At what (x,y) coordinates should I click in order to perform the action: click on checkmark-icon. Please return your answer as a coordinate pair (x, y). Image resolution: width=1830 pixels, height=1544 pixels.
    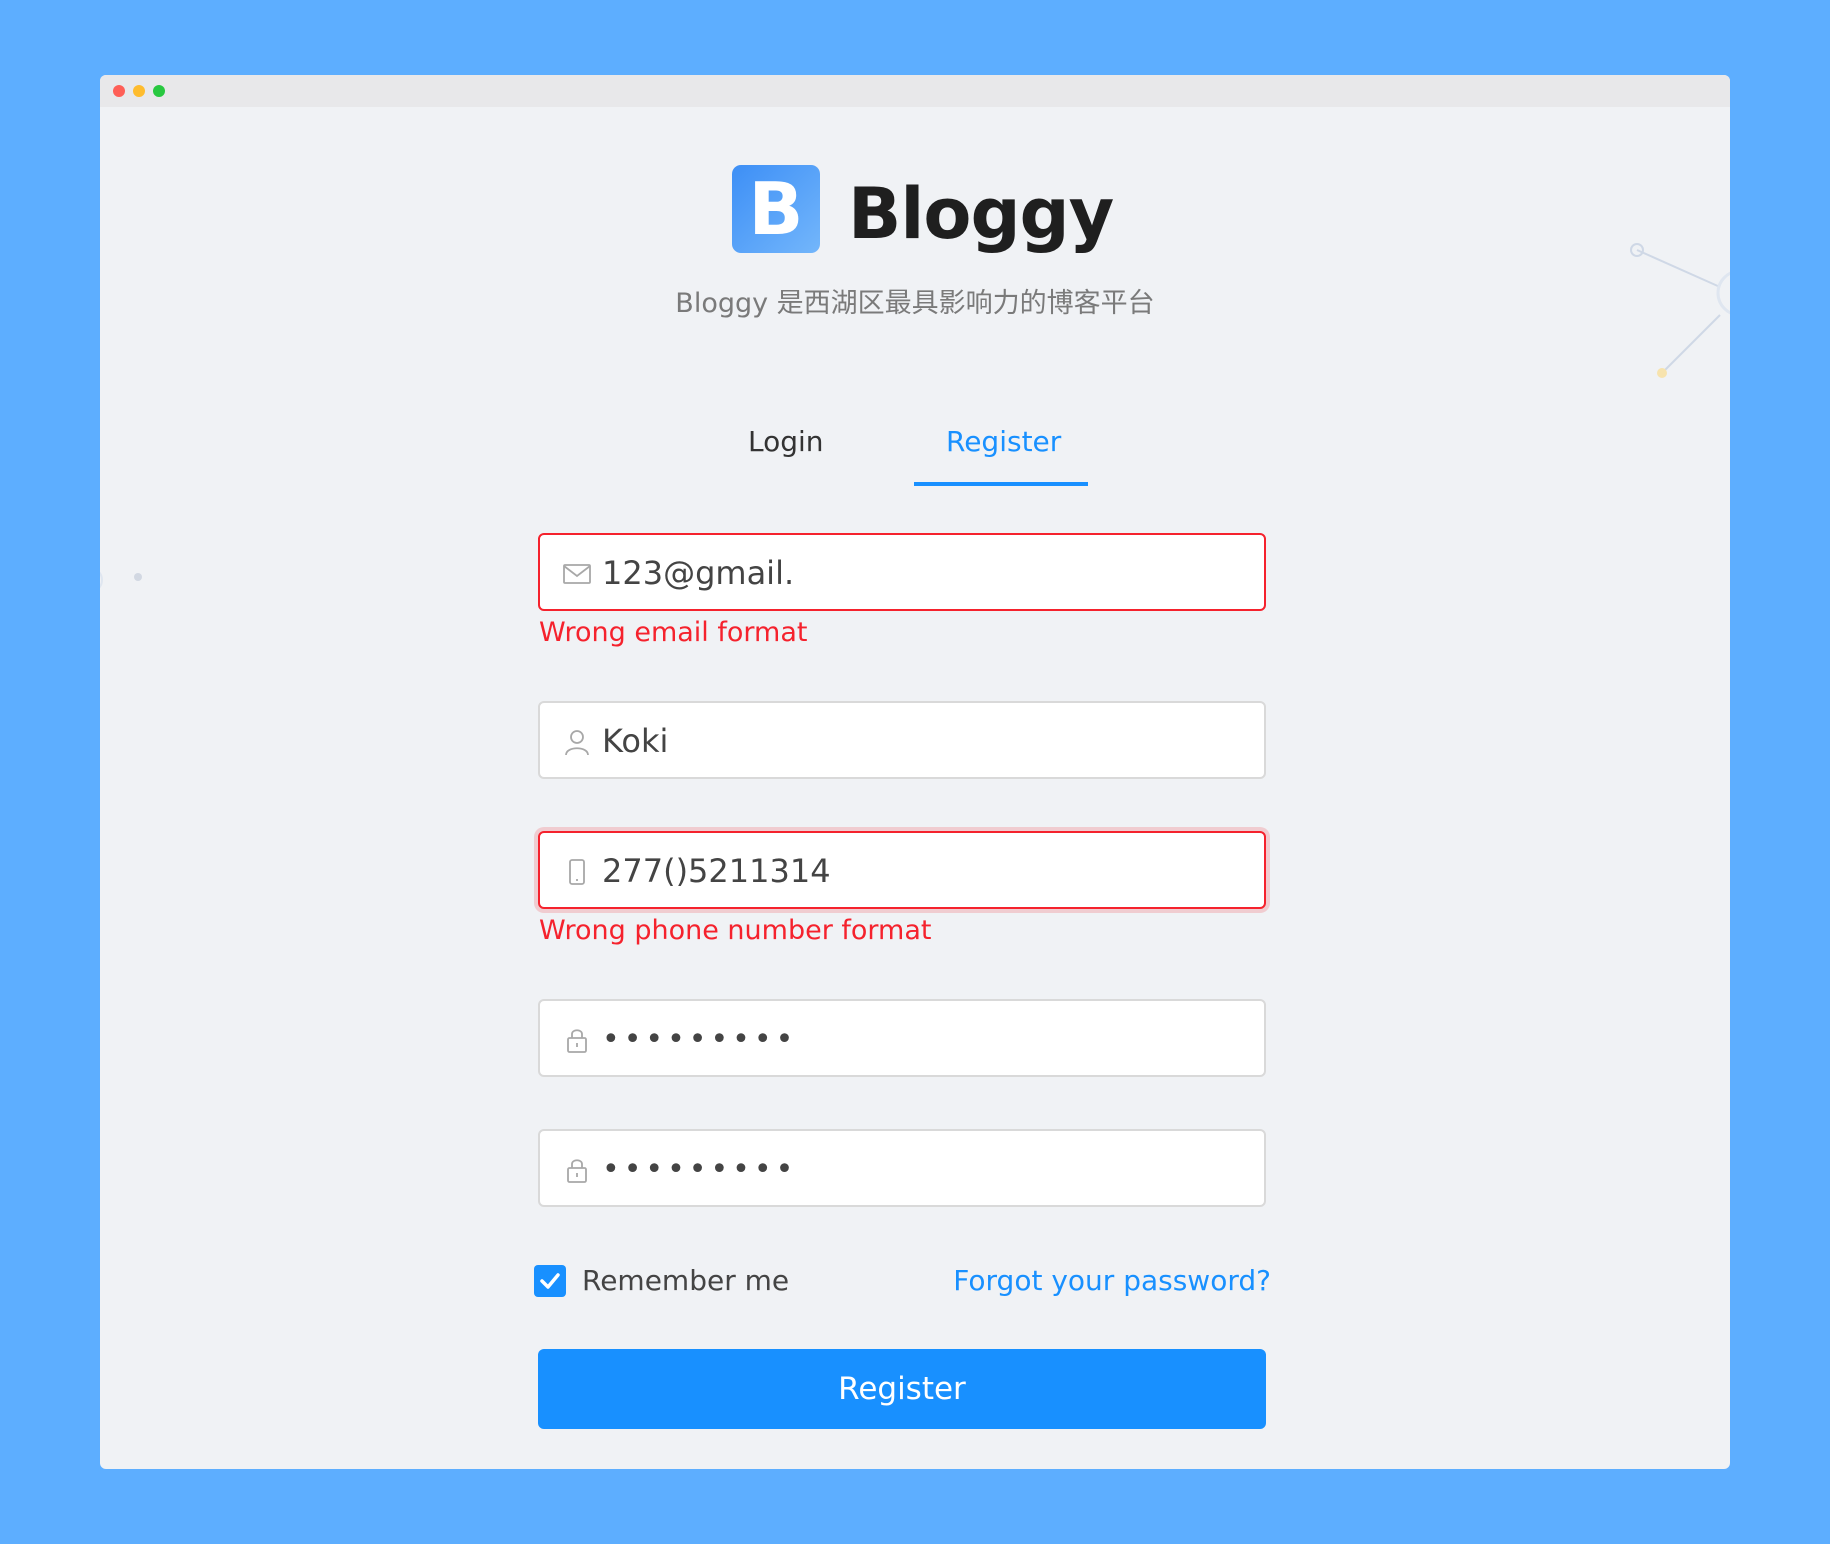
    Looking at the image, I should click on (550, 1281).